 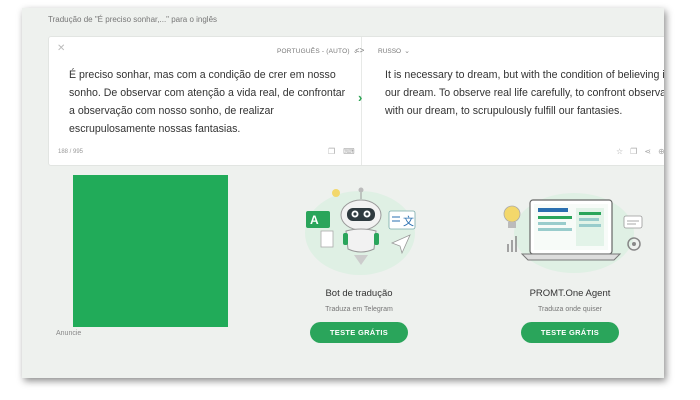 What do you see at coordinates (408, 221) in the screenshot?
I see `svg-text: 文` at bounding box center [408, 221].